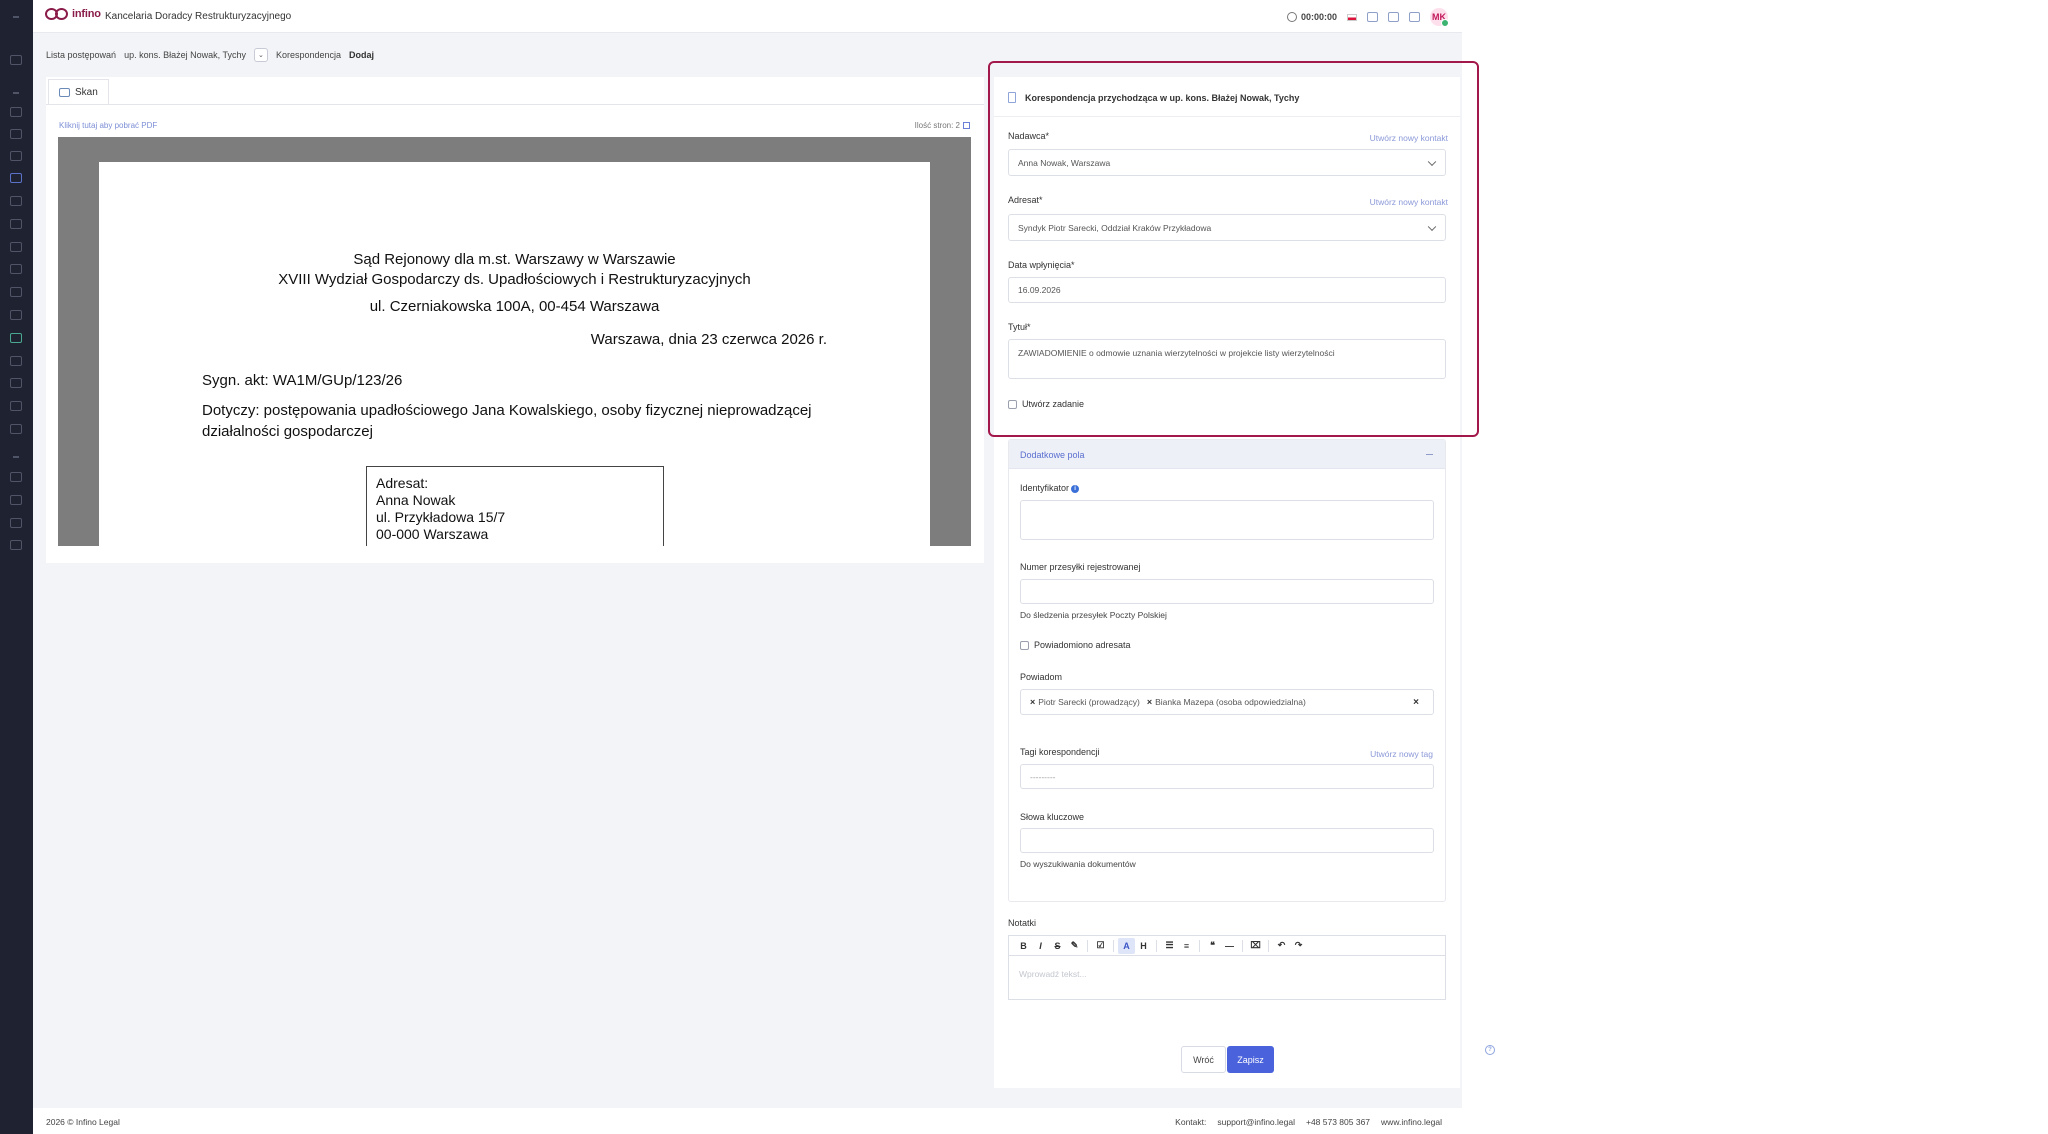 The image size is (2048, 1134). Describe the element at coordinates (1085, 702) in the screenshot. I see `notify-tag: × Piotr Sarecki (prowadzący)` at that location.